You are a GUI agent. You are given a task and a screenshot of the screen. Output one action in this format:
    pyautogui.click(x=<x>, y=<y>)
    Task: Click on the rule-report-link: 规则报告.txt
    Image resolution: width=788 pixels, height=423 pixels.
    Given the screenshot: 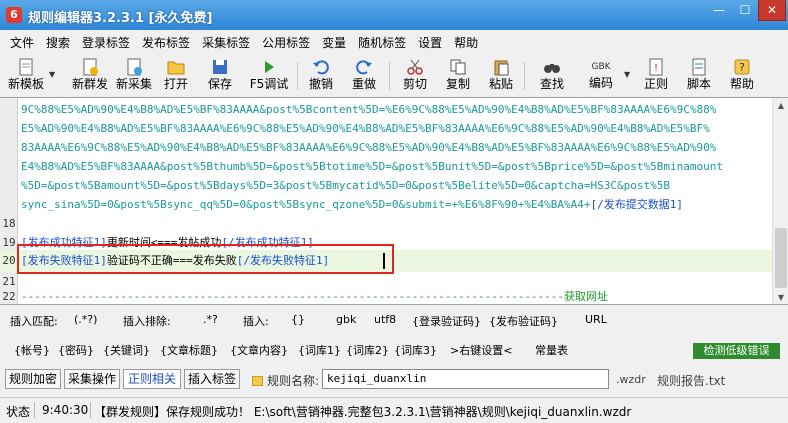 What is the action you would take?
    pyautogui.click(x=691, y=380)
    